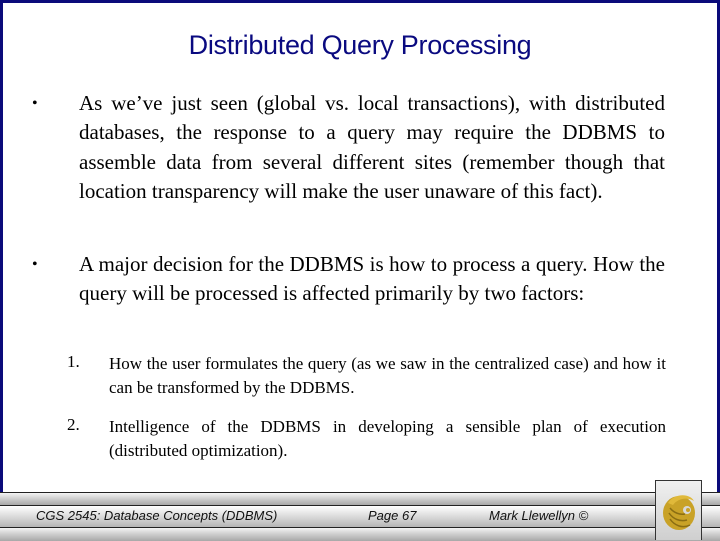 The height and width of the screenshot is (541, 720). What do you see at coordinates (73, 361) in the screenshot?
I see `item-number: 1.` at bounding box center [73, 361].